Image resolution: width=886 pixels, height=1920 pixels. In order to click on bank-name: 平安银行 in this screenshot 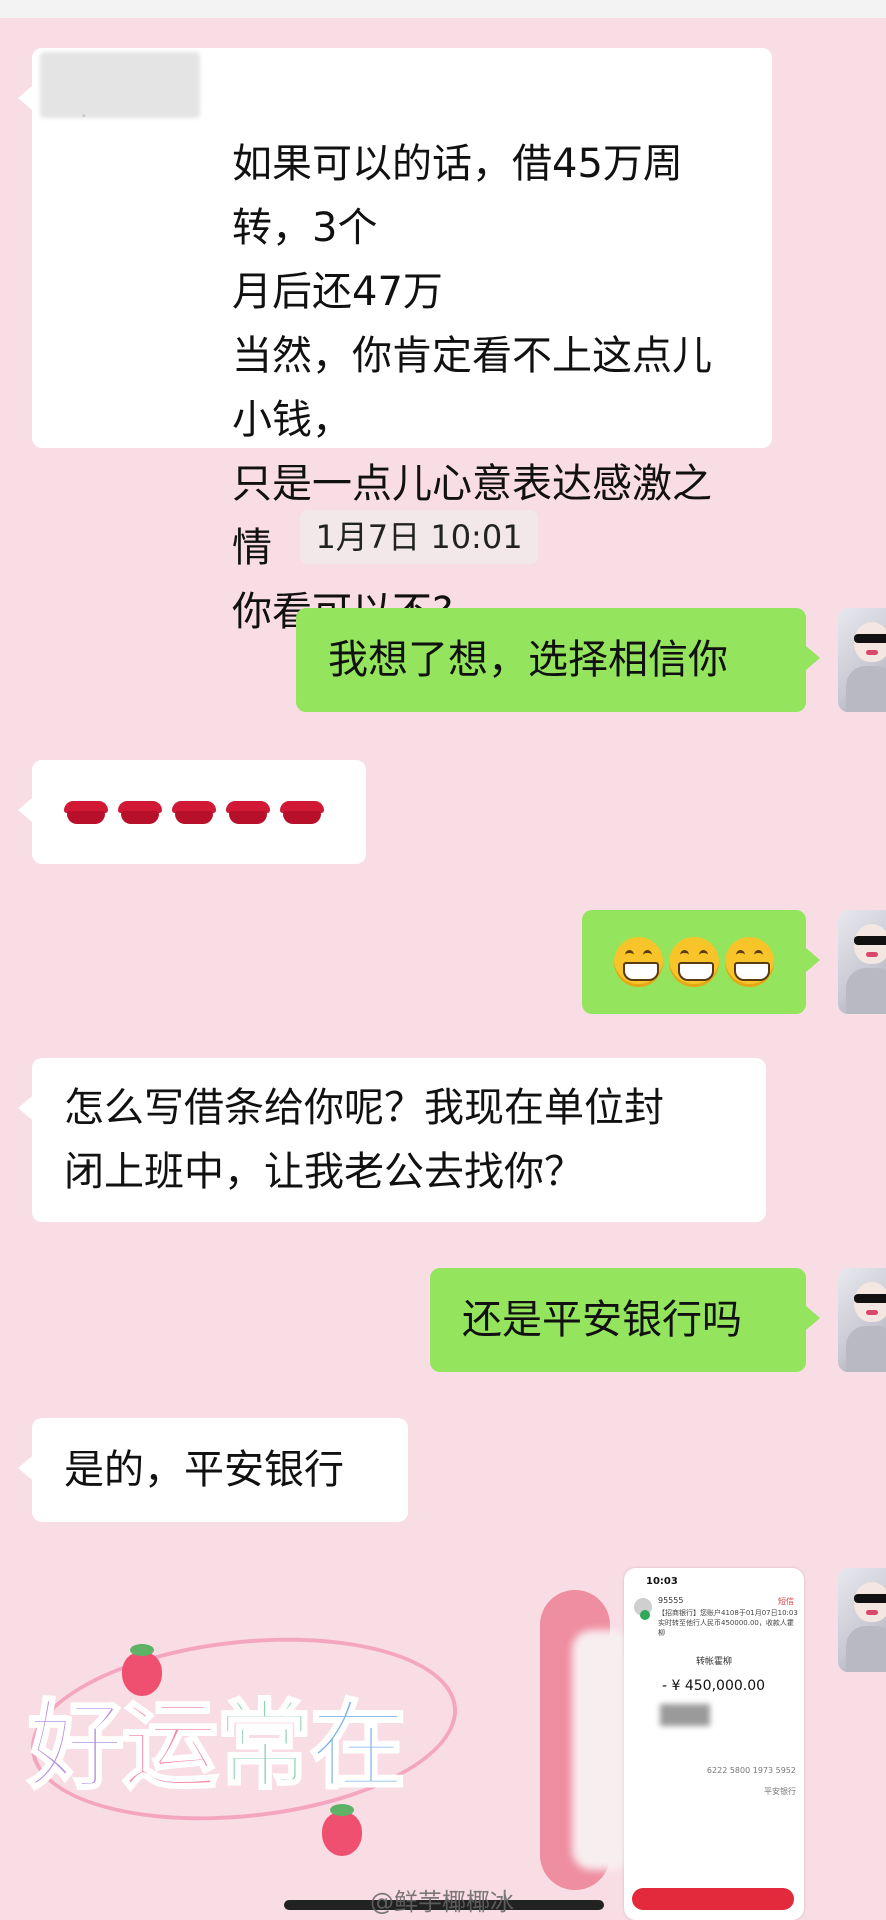, I will do `click(780, 1791)`.